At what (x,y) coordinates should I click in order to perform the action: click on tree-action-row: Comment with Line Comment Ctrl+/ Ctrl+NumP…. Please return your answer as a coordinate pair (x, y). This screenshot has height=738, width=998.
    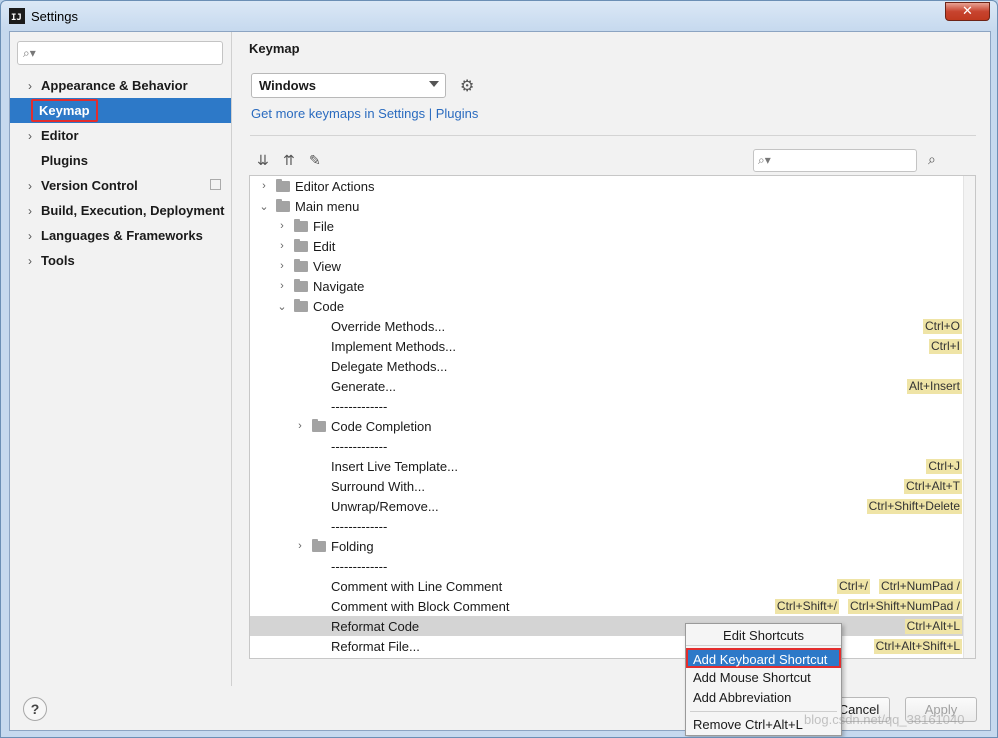
    Looking at the image, I should click on (606, 586).